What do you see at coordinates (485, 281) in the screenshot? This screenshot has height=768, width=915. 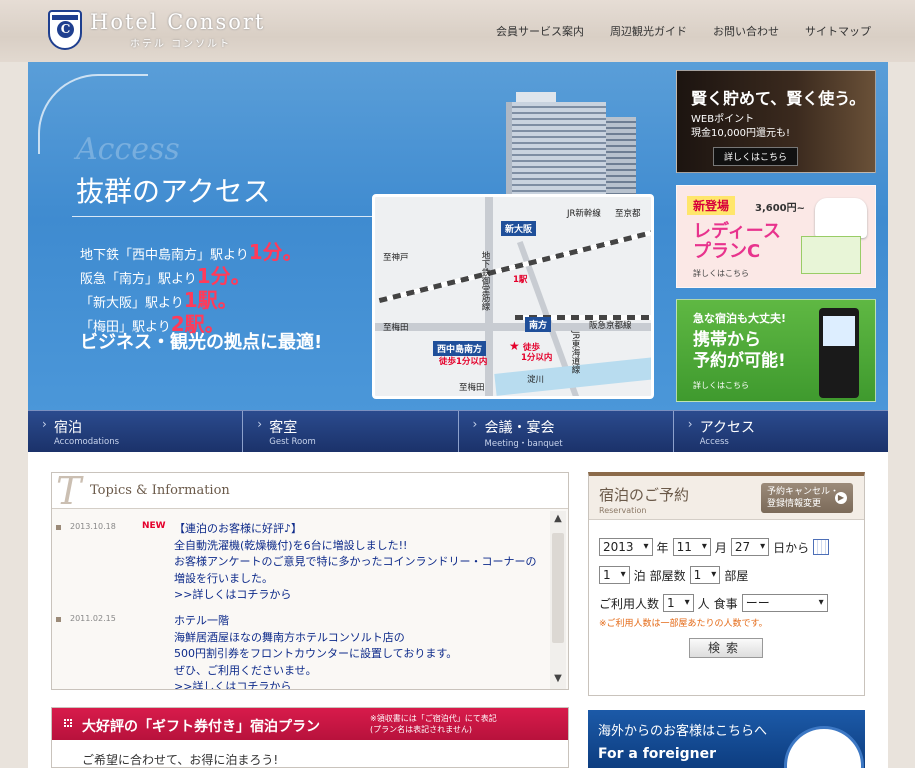 I see `map-label-subway: 地下鉄御堂筋線` at bounding box center [485, 281].